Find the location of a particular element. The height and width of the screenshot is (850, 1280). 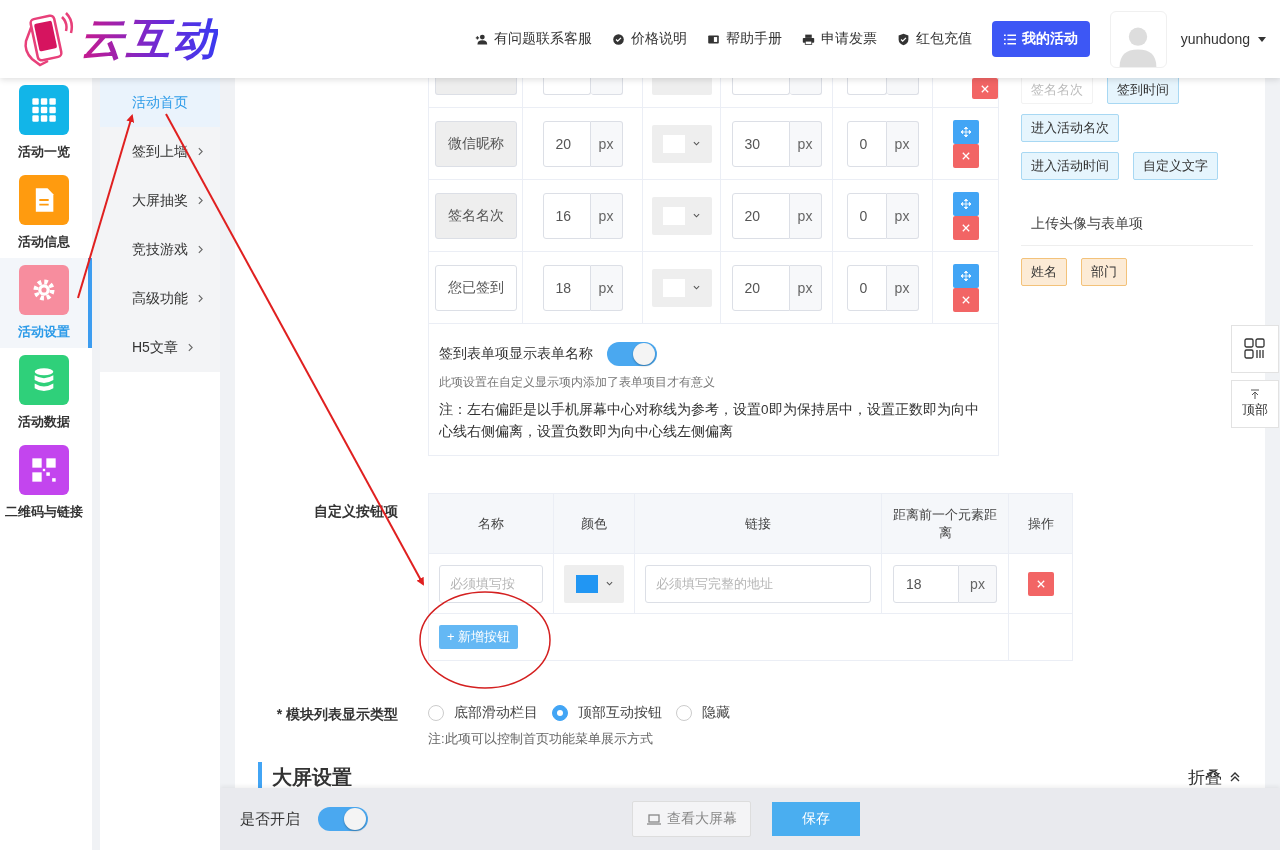

radio-option: 底部滑动栏目 is located at coordinates (483, 713).